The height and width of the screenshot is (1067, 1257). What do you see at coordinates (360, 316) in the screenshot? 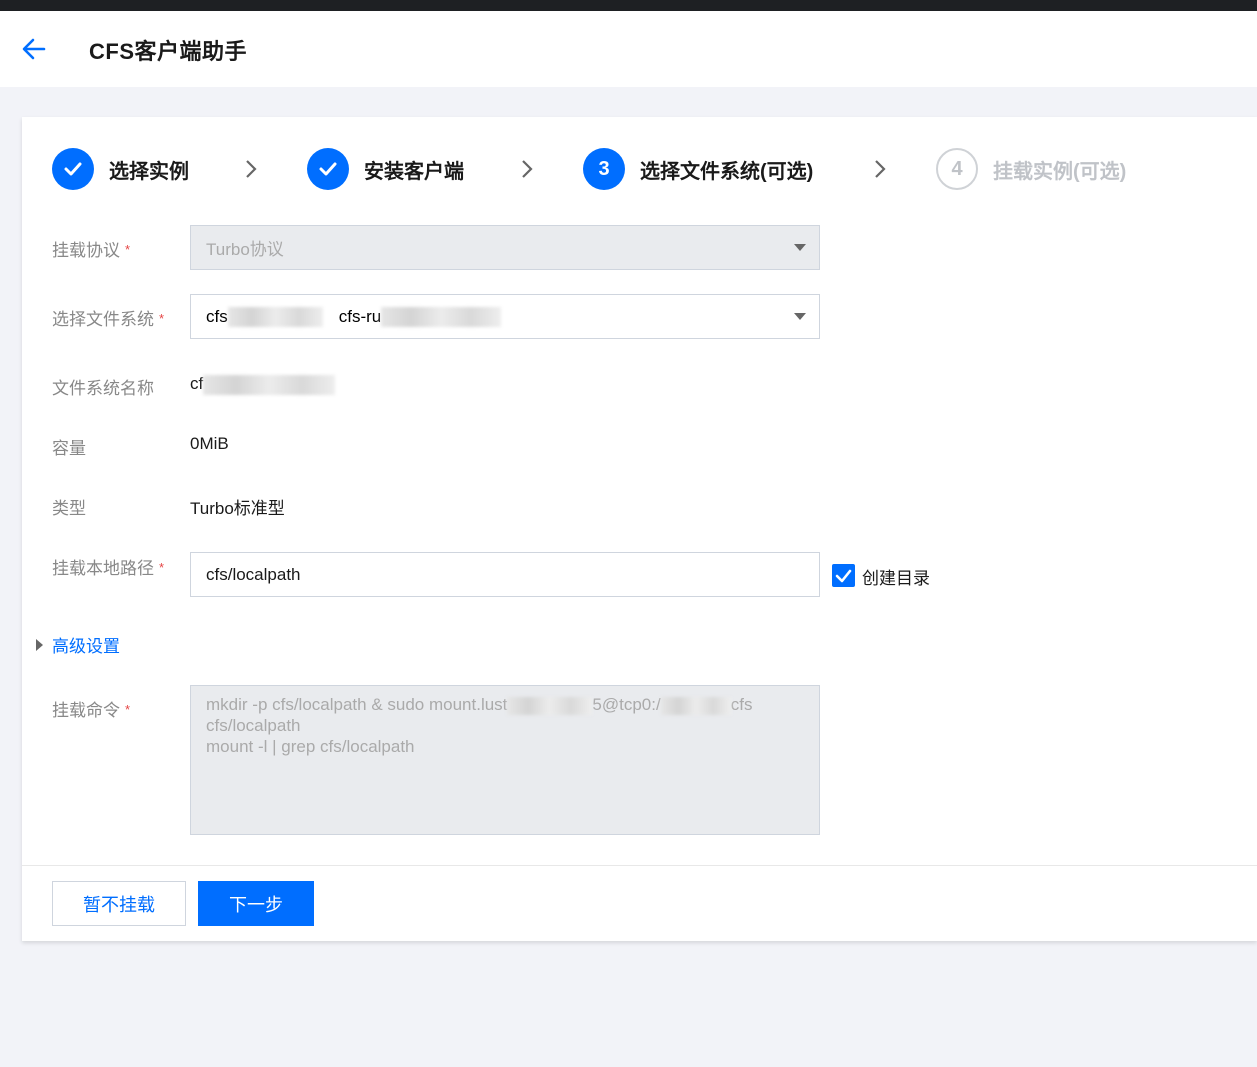
I see `filesystem-value-b: cfs-ru` at bounding box center [360, 316].